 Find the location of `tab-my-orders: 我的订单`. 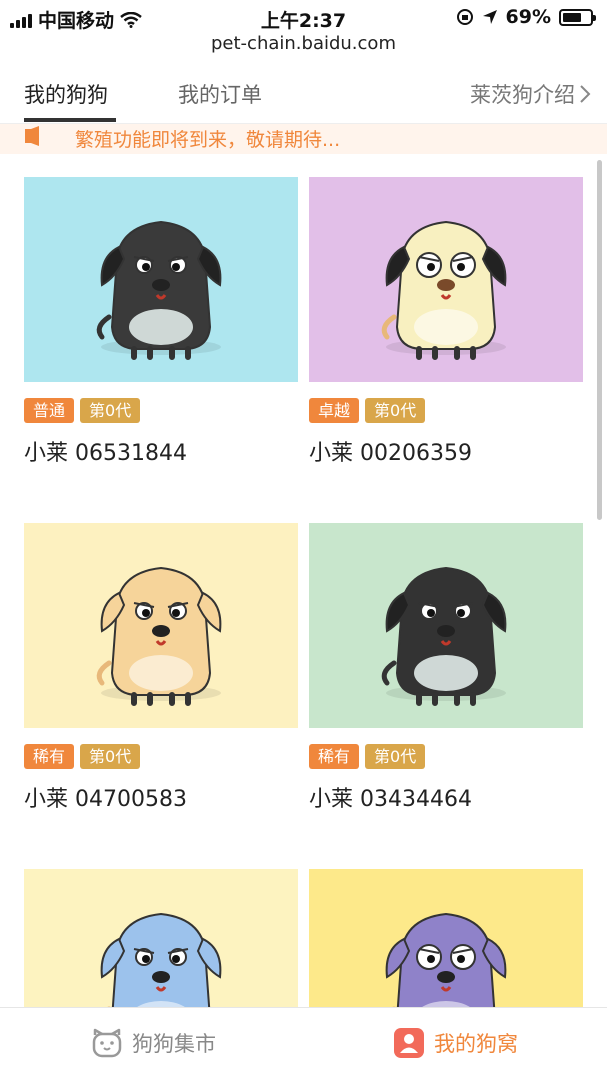

tab-my-orders: 我的订单 is located at coordinates (220, 94).